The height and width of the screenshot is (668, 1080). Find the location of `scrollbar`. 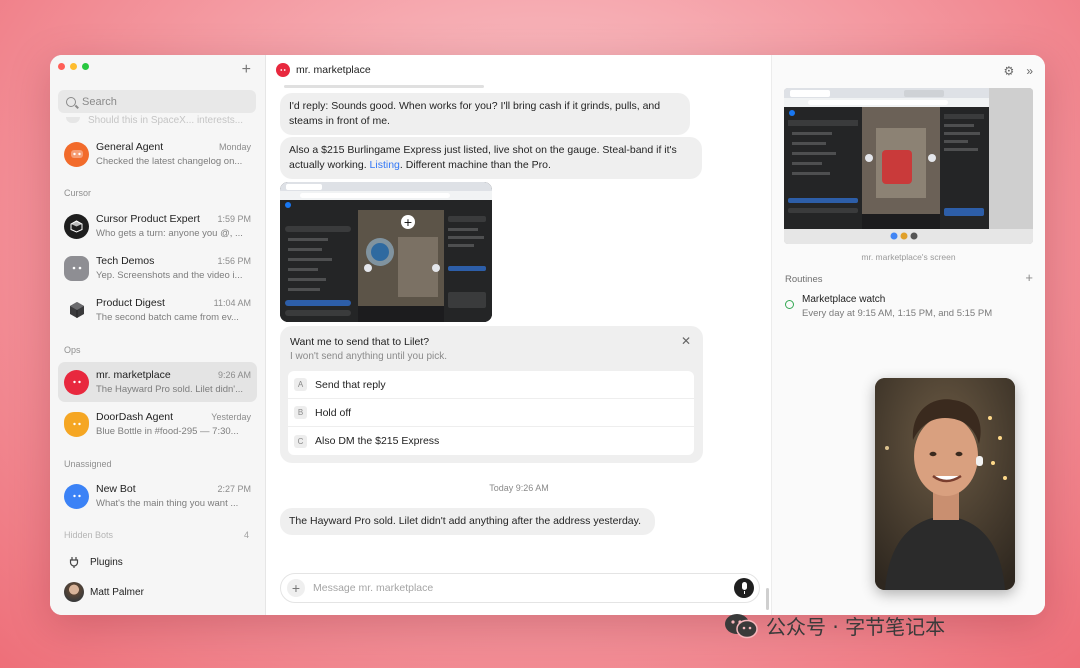

scrollbar is located at coordinates (767, 599).